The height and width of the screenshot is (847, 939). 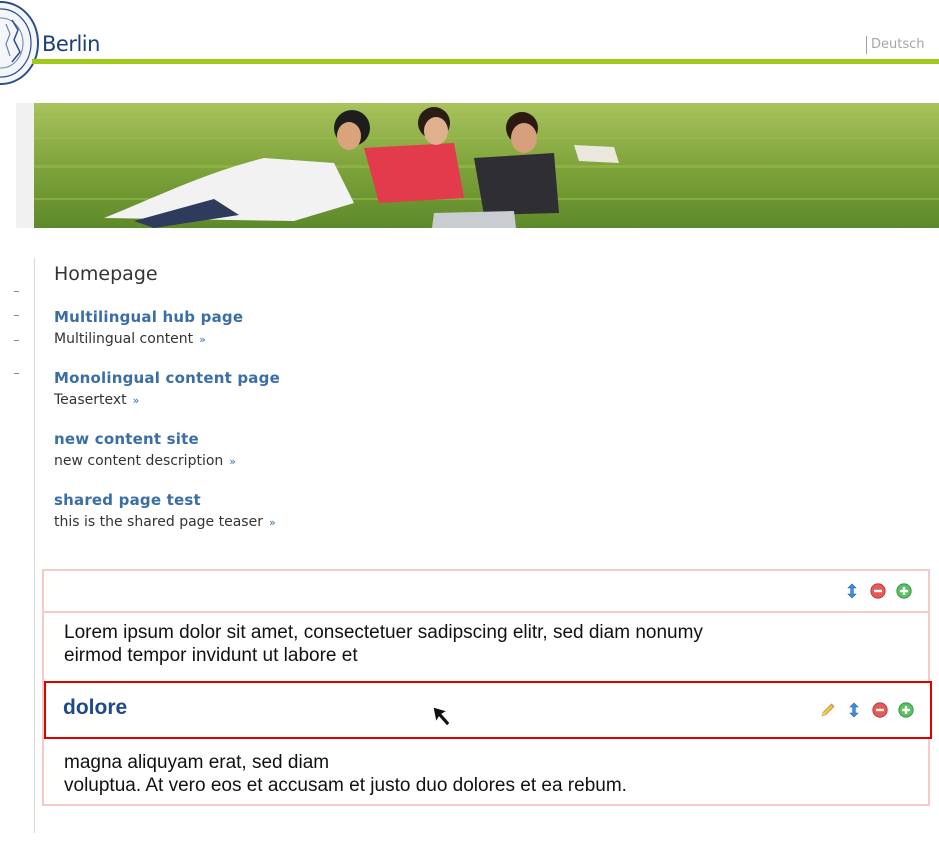 I want to click on teaser-text: new content description », so click(x=145, y=461).